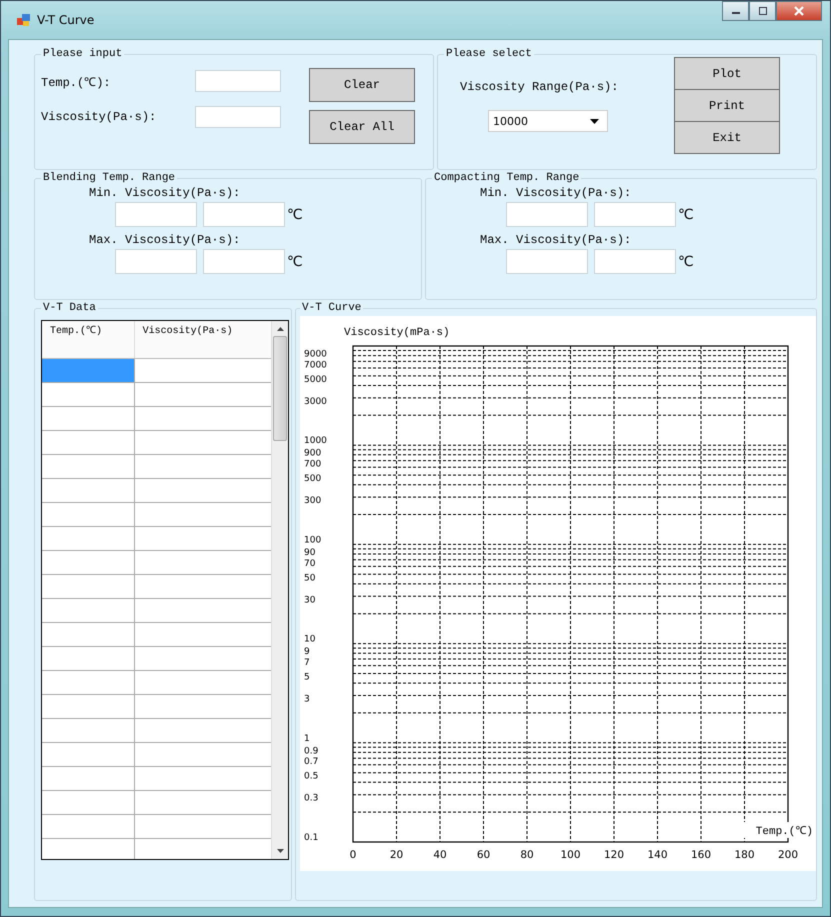 The image size is (831, 917). Describe the element at coordinates (311, 751) in the screenshot. I see `tick-label: 0.9` at that location.